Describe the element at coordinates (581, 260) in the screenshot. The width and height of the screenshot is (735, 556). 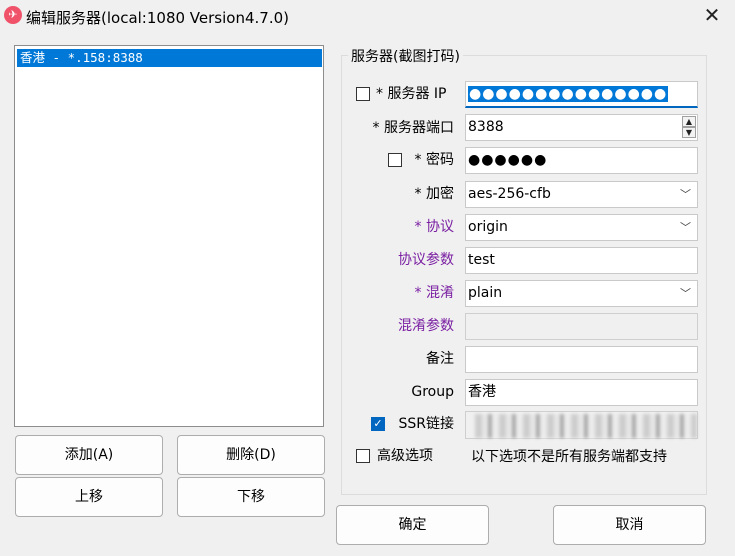
I see `protocol-param-input: test` at that location.